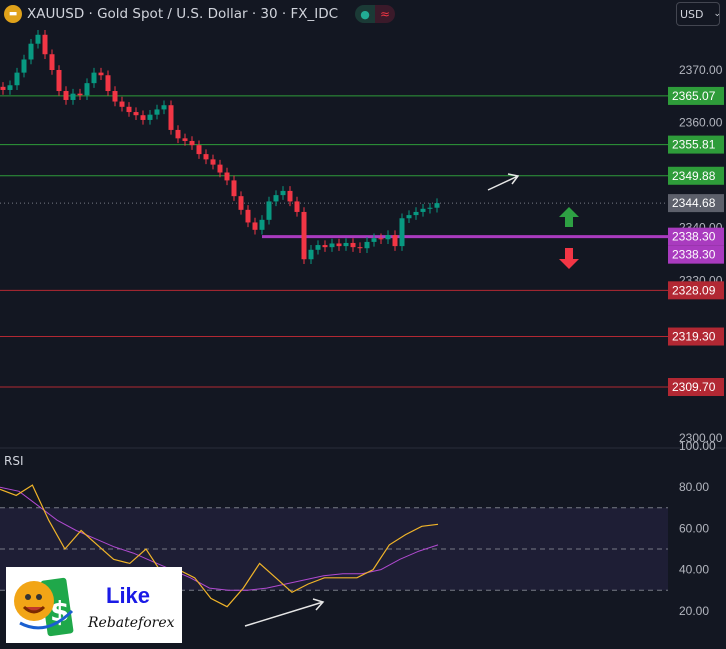 This screenshot has height=649, width=726. I want to click on down-arrow-icon, so click(569, 258).